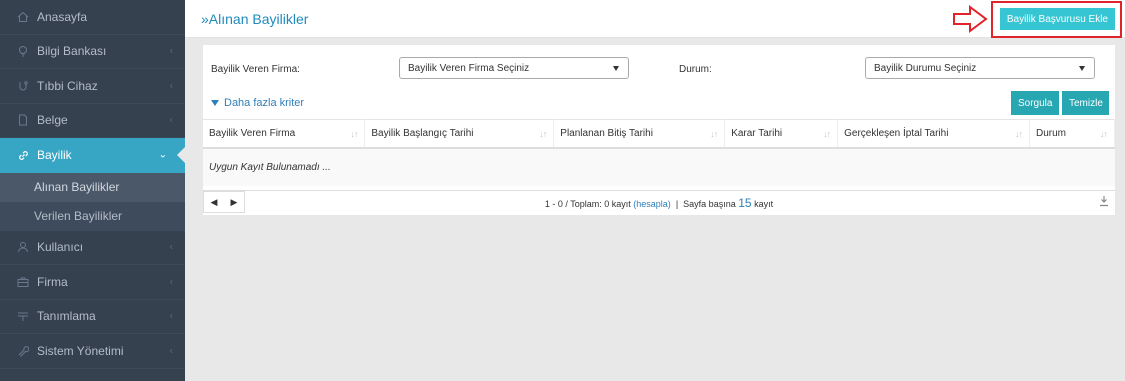 The image size is (1125, 381). I want to click on sidebar-item-sistem-yonetimi: Sistem Yönetimi ‹, so click(92, 351).